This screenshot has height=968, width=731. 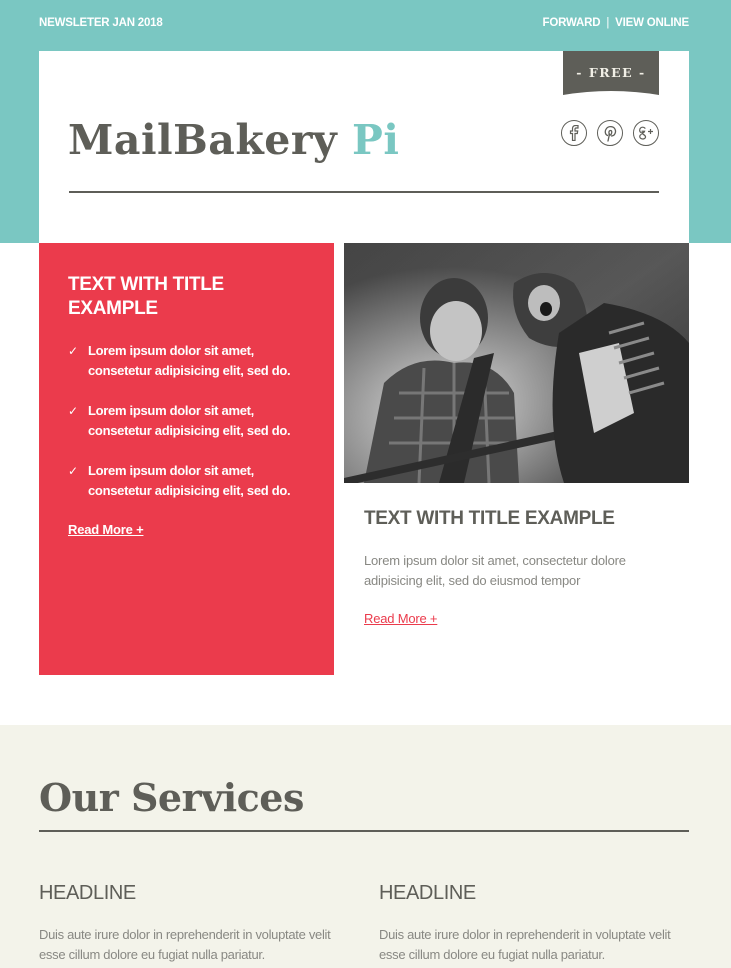 What do you see at coordinates (364, 831) in the screenshot?
I see `services-divider` at bounding box center [364, 831].